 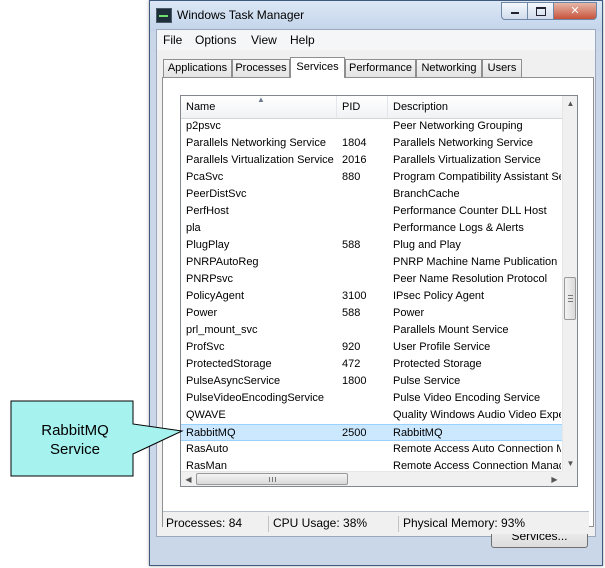 I want to click on service-name-cell: Parallels Virtualization Service, so click(x=260, y=160).